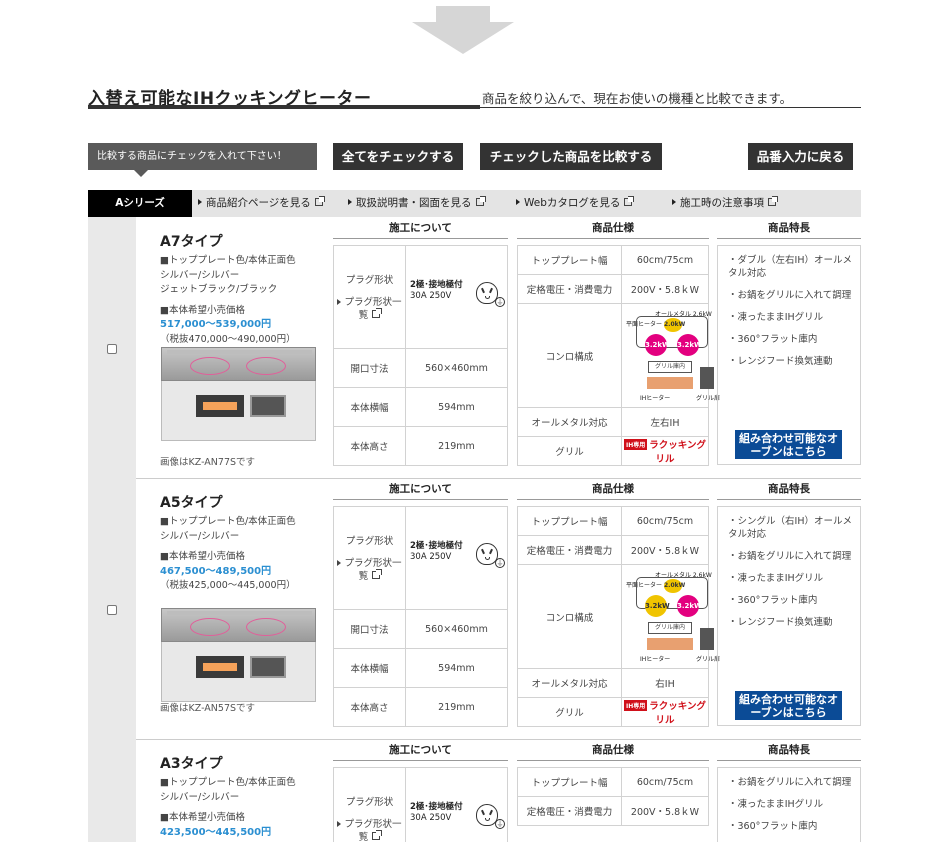 Image resolution: width=947 pixels, height=842 pixels. What do you see at coordinates (350, 202) in the screenshot?
I see `triangle-right-icon` at bounding box center [350, 202].